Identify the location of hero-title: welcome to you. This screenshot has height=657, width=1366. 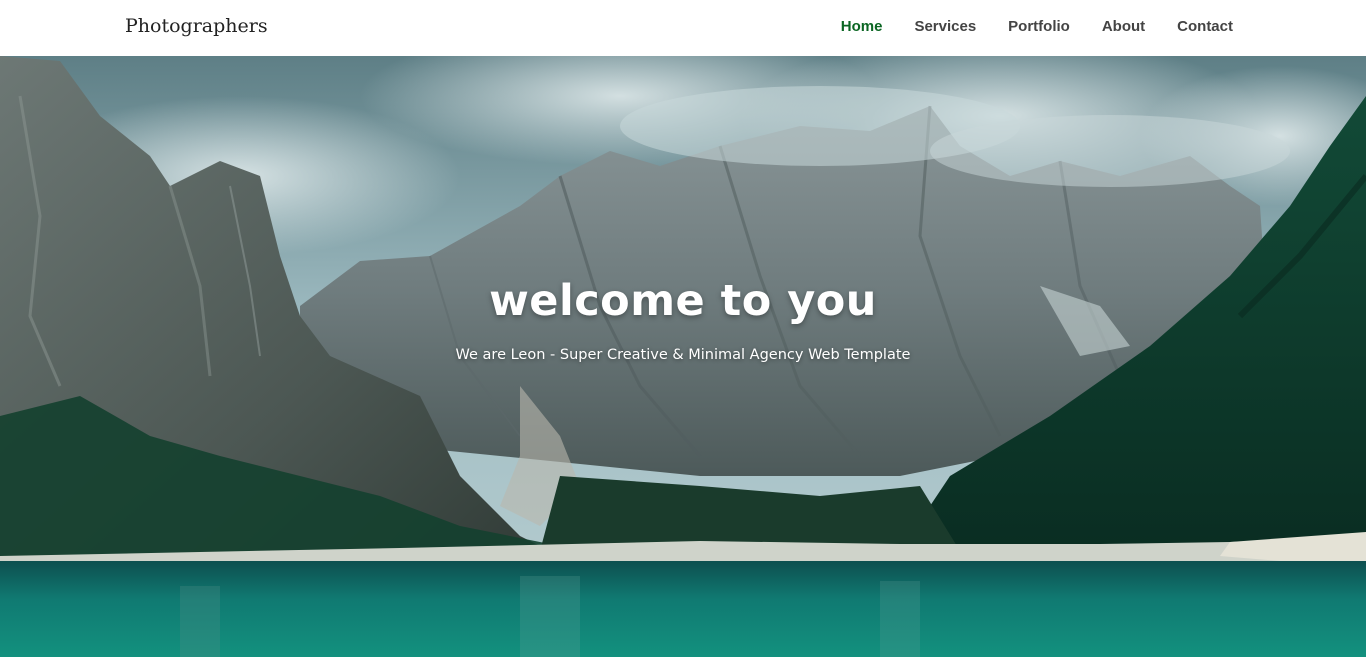
(683, 301).